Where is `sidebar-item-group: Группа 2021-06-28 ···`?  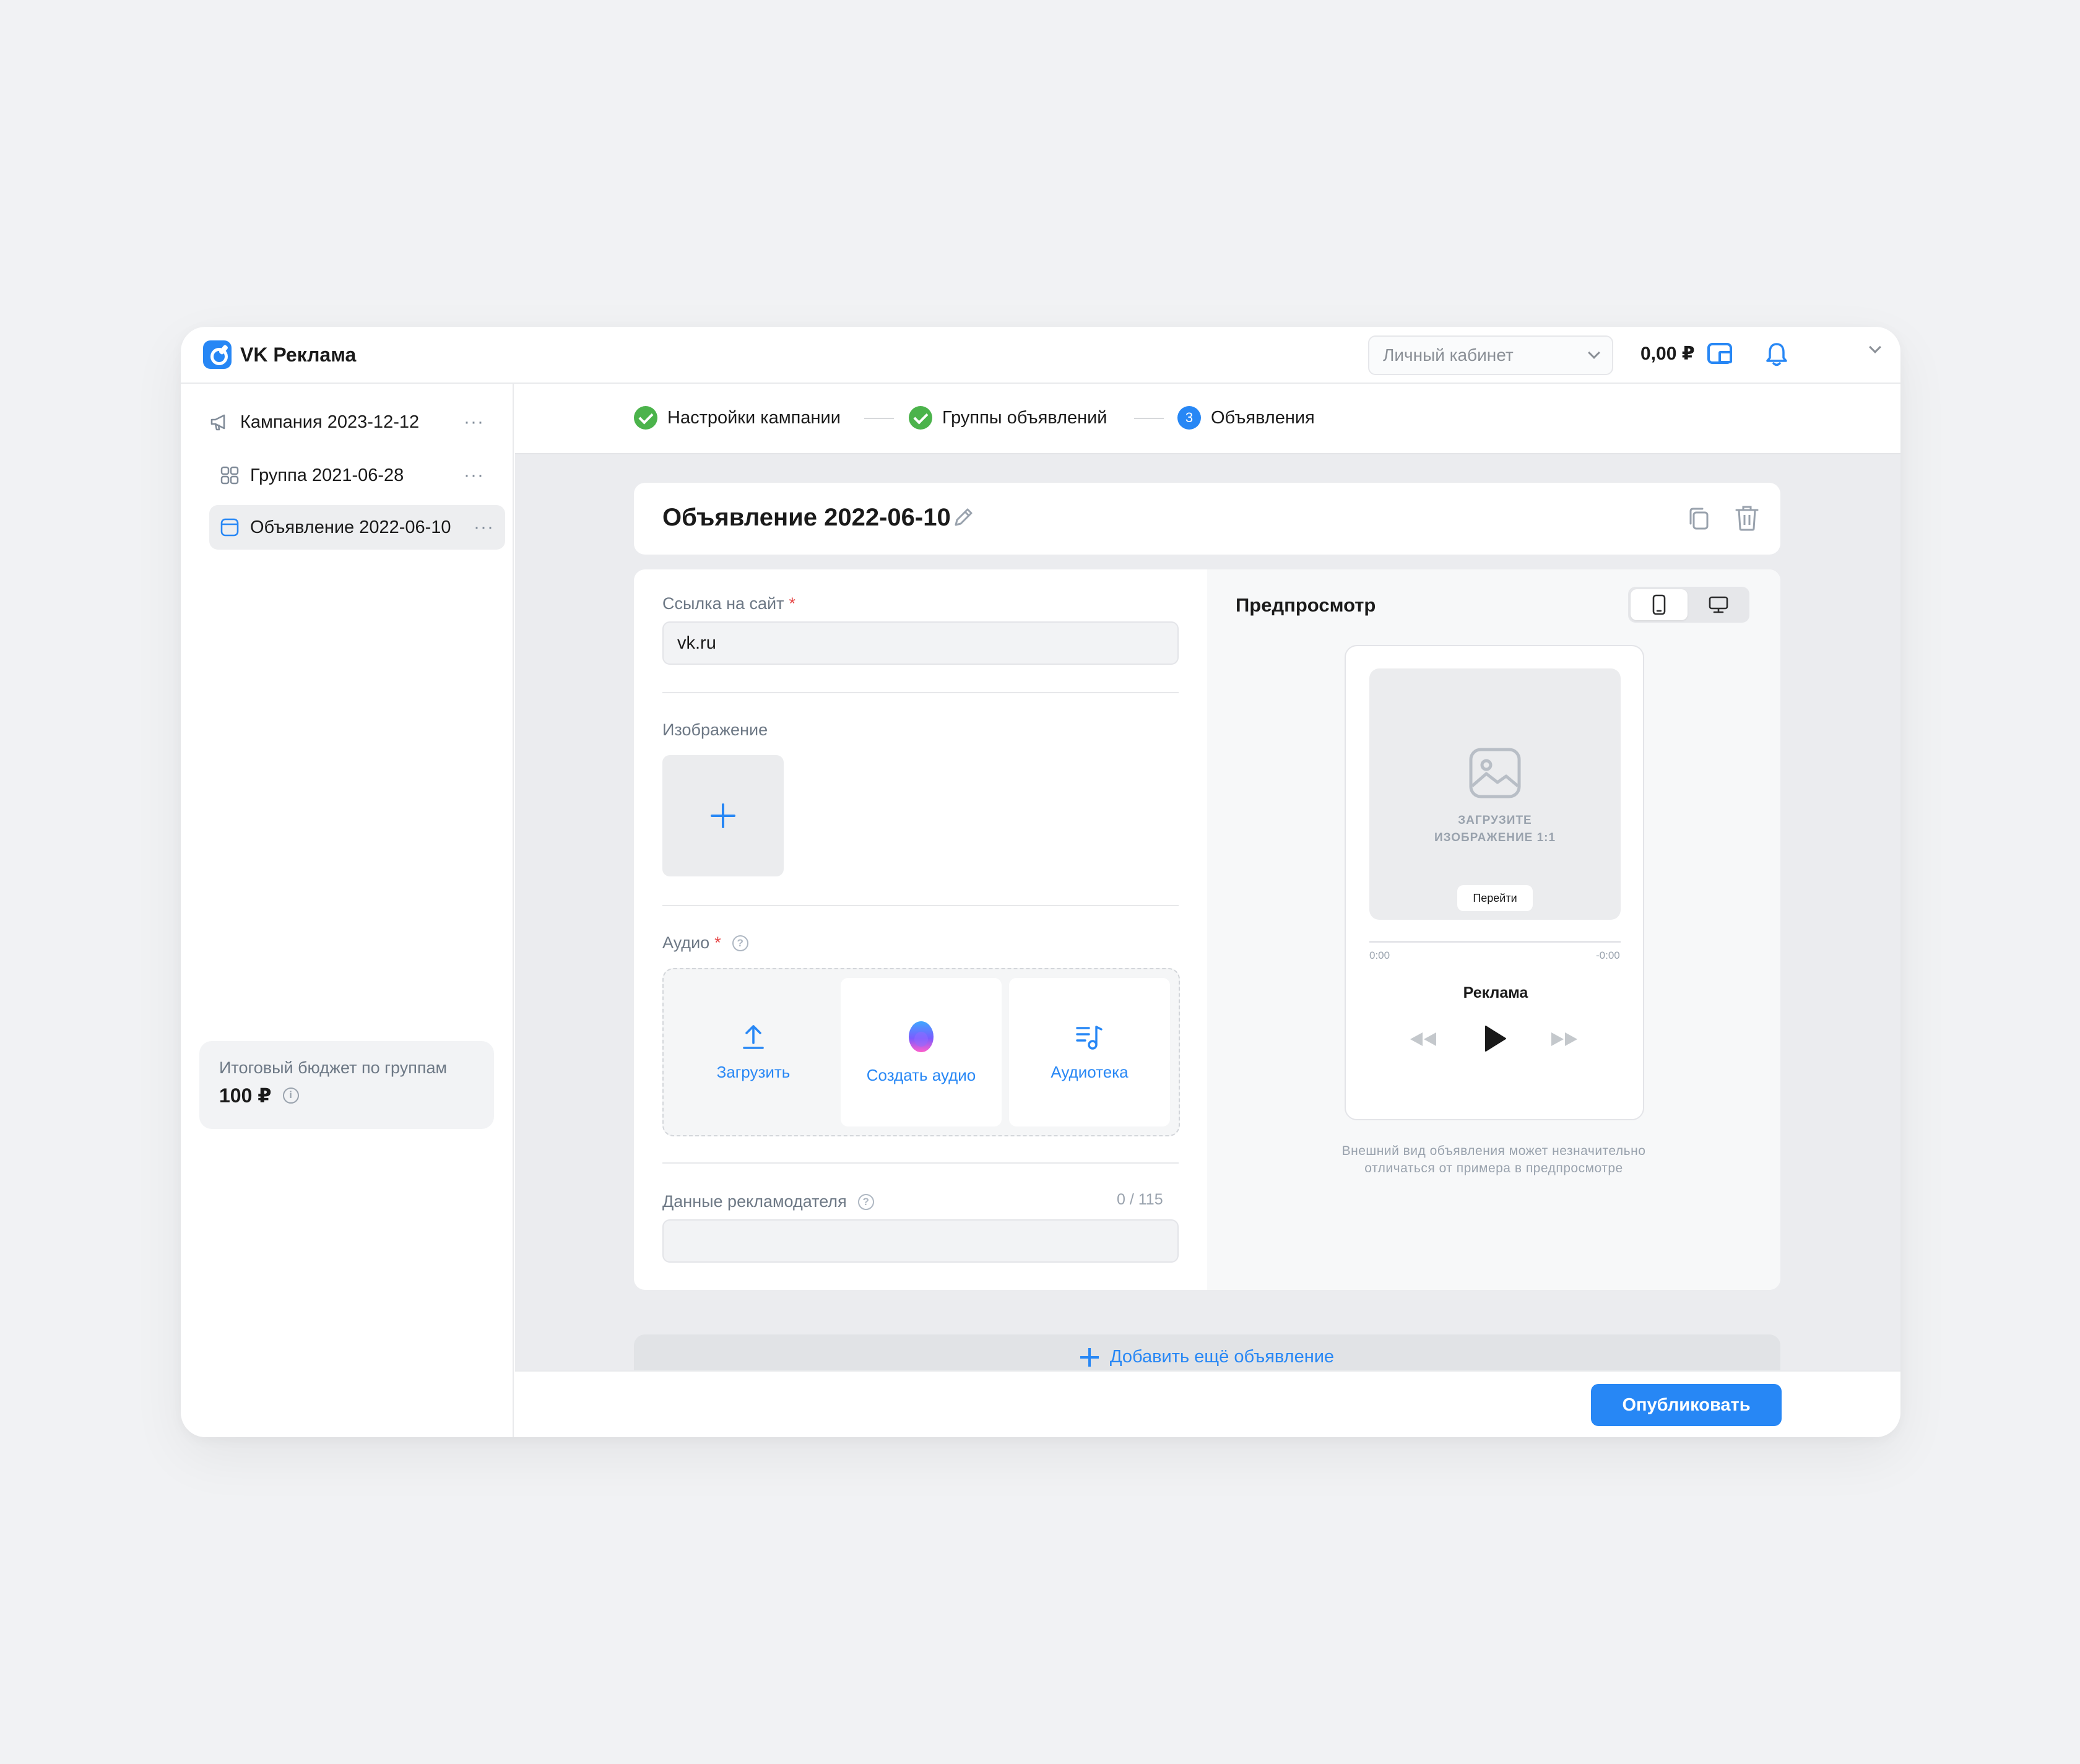
sidebar-item-group: Группа 2021-06-28 ··· is located at coordinates (352, 475).